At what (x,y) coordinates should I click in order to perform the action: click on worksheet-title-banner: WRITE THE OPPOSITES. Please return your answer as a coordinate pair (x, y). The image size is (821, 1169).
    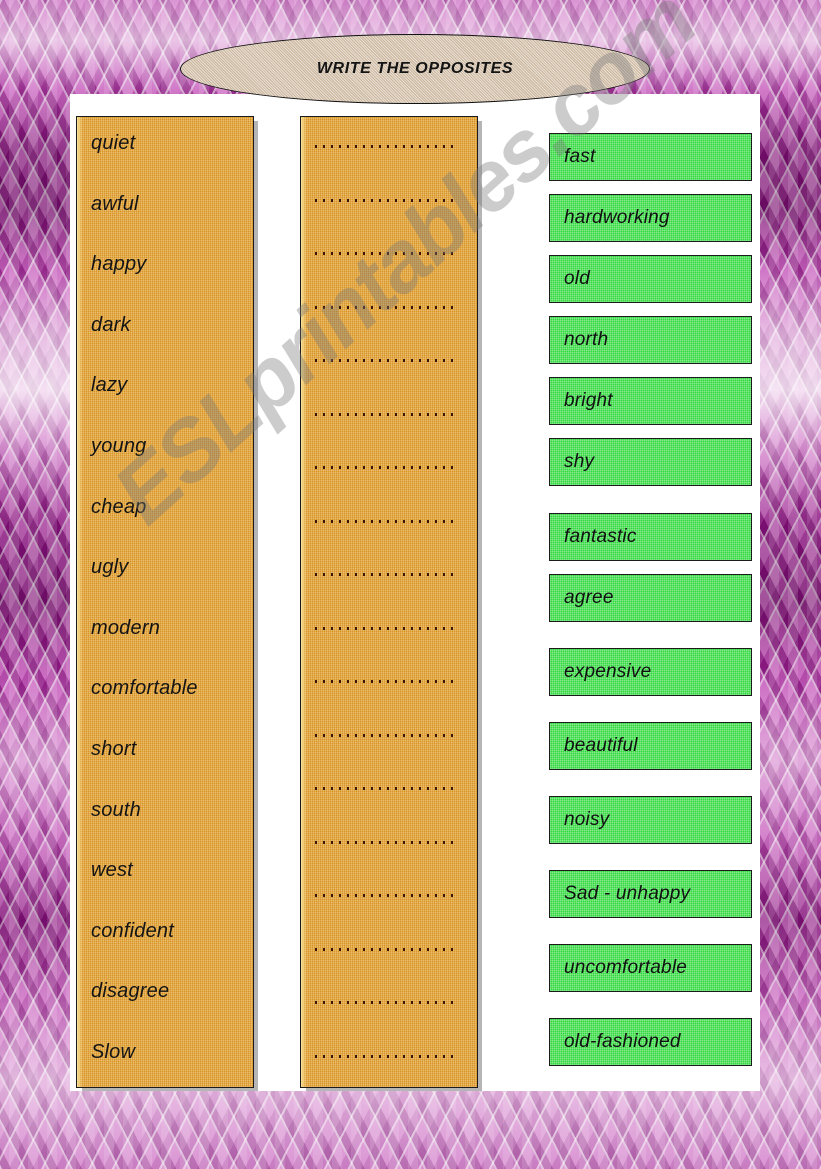
    Looking at the image, I should click on (415, 69).